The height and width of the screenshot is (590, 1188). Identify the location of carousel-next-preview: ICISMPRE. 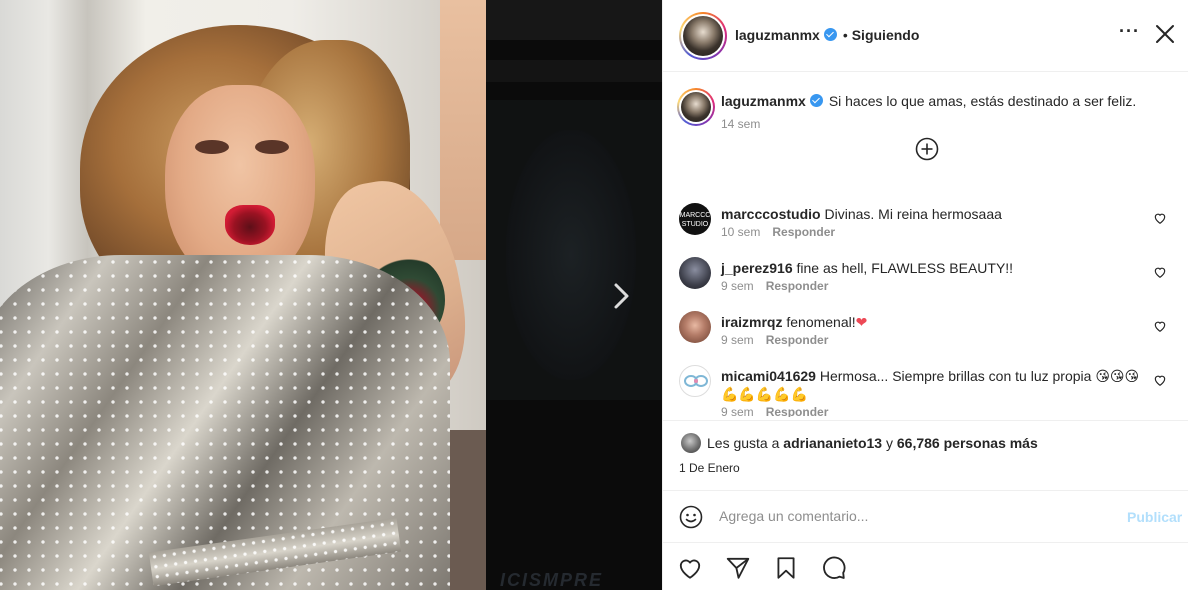
(574, 295).